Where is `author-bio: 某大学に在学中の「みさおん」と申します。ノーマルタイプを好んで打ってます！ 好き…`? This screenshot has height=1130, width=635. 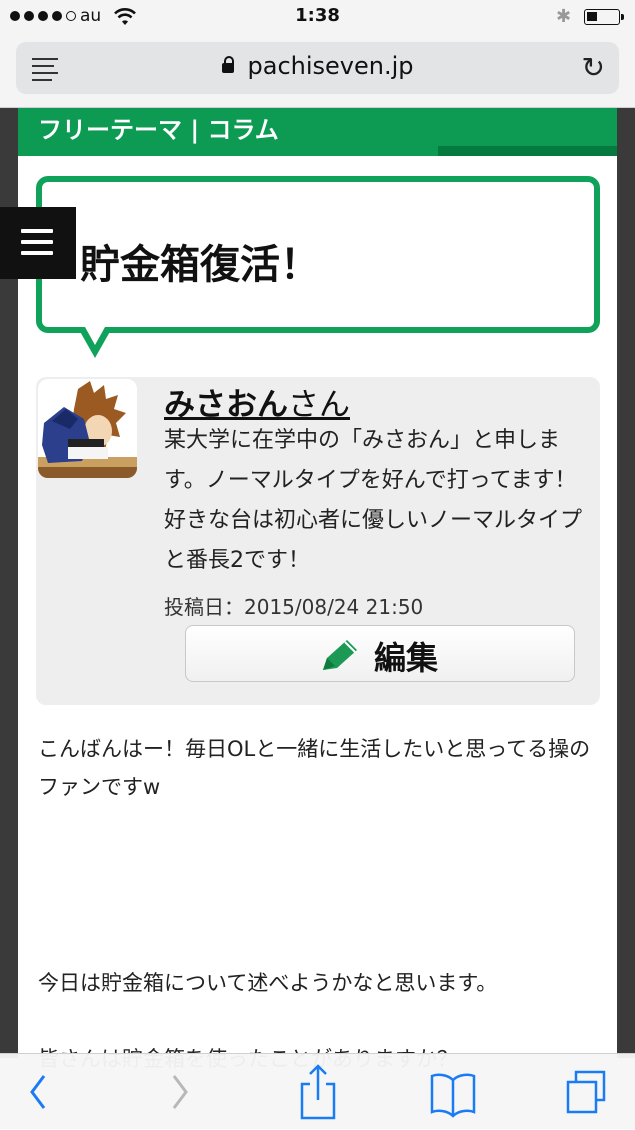 author-bio: 某大学に在学中の「みさおん」と申します。ノーマルタイプを好んで打ってます！ 好き… is located at coordinates (373, 500).